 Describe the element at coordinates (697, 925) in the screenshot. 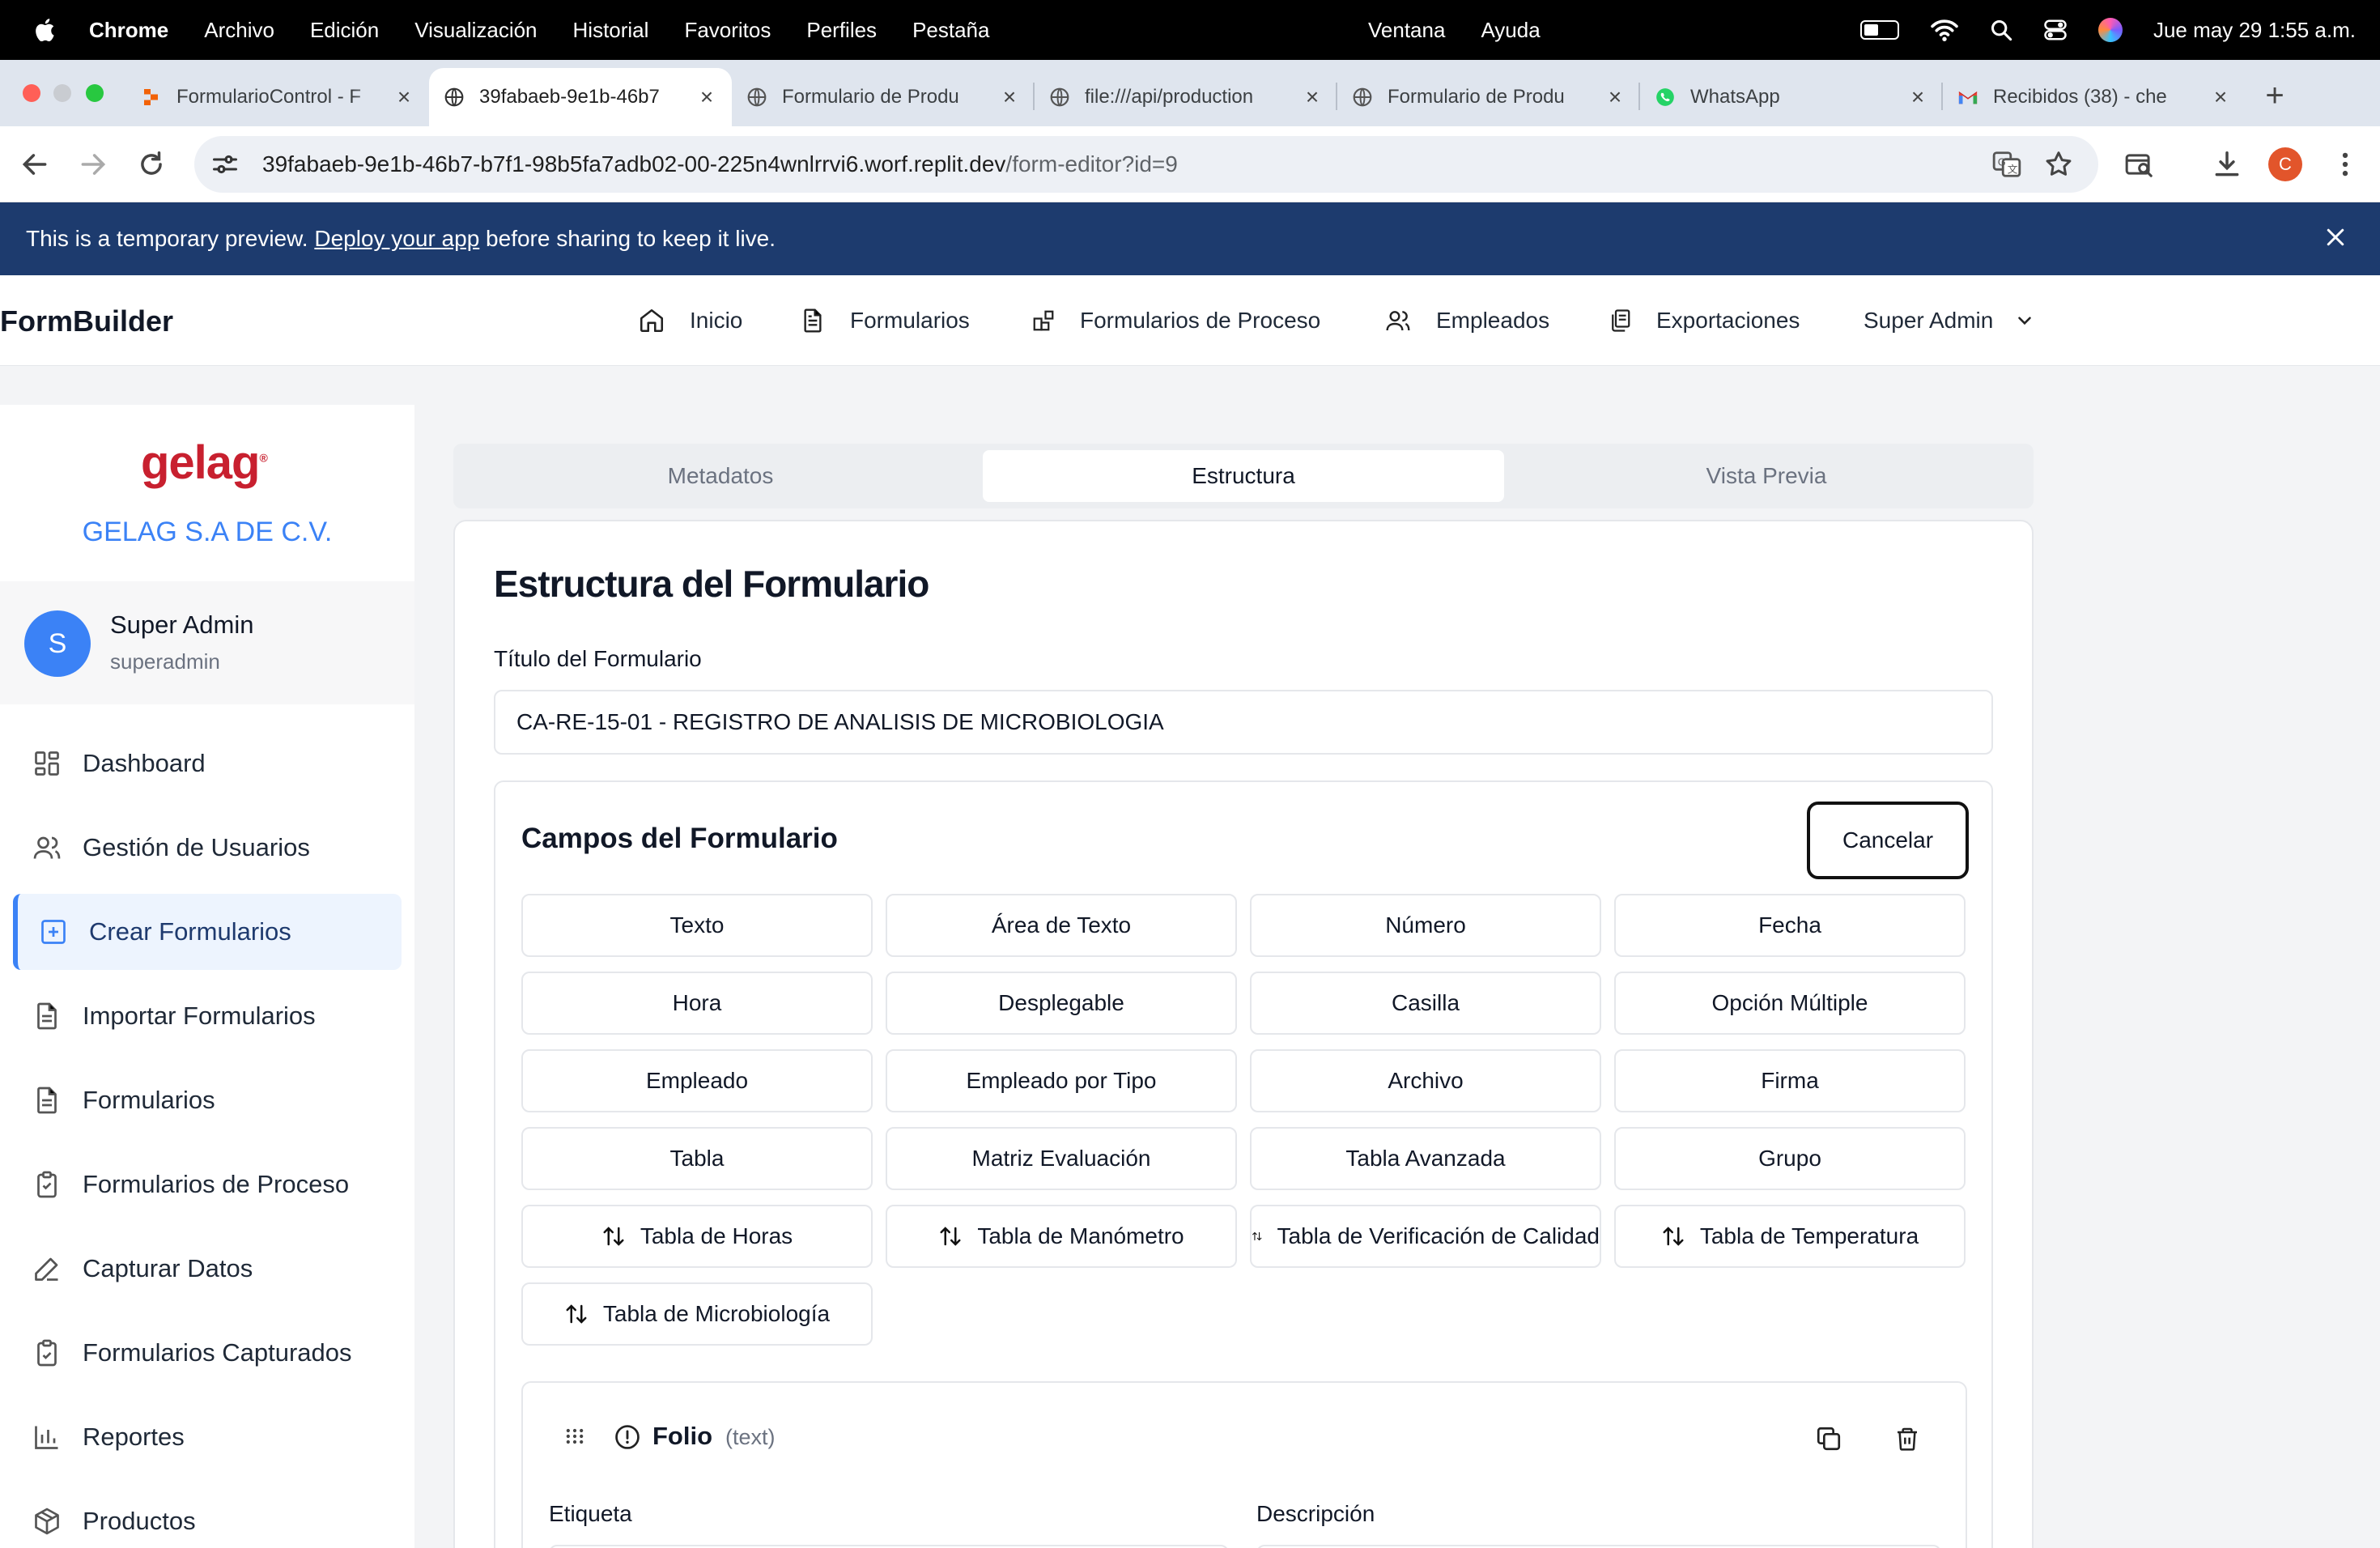

I see `add-field-texto-button: Texto` at that location.